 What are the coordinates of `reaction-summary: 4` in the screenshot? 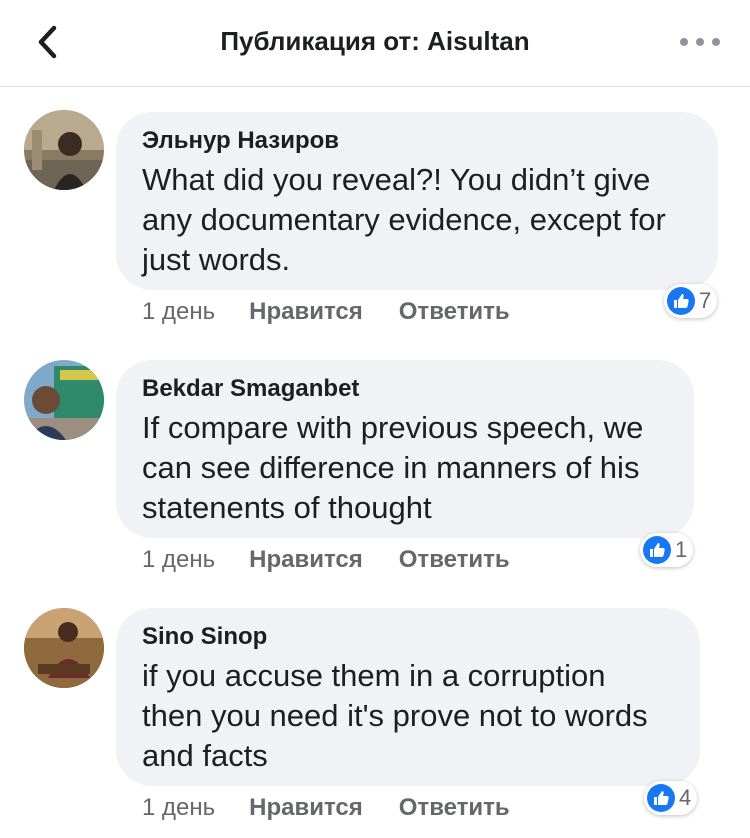 It's located at (671, 798).